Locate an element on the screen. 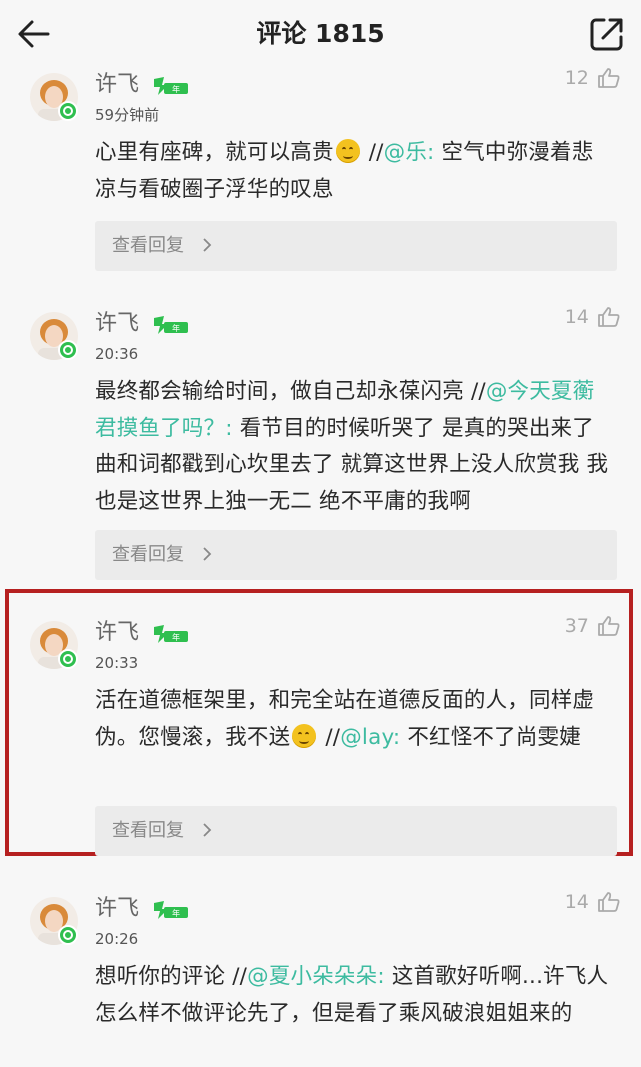 The height and width of the screenshot is (1067, 641). like-count: 12 is located at coordinates (576, 78).